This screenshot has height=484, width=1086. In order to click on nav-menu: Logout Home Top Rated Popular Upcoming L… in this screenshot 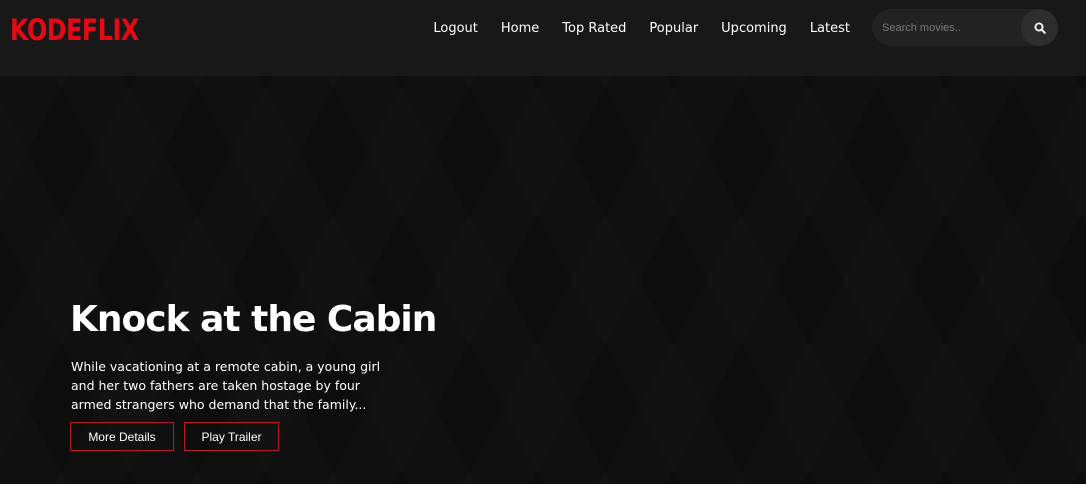, I will do `click(630, 28)`.